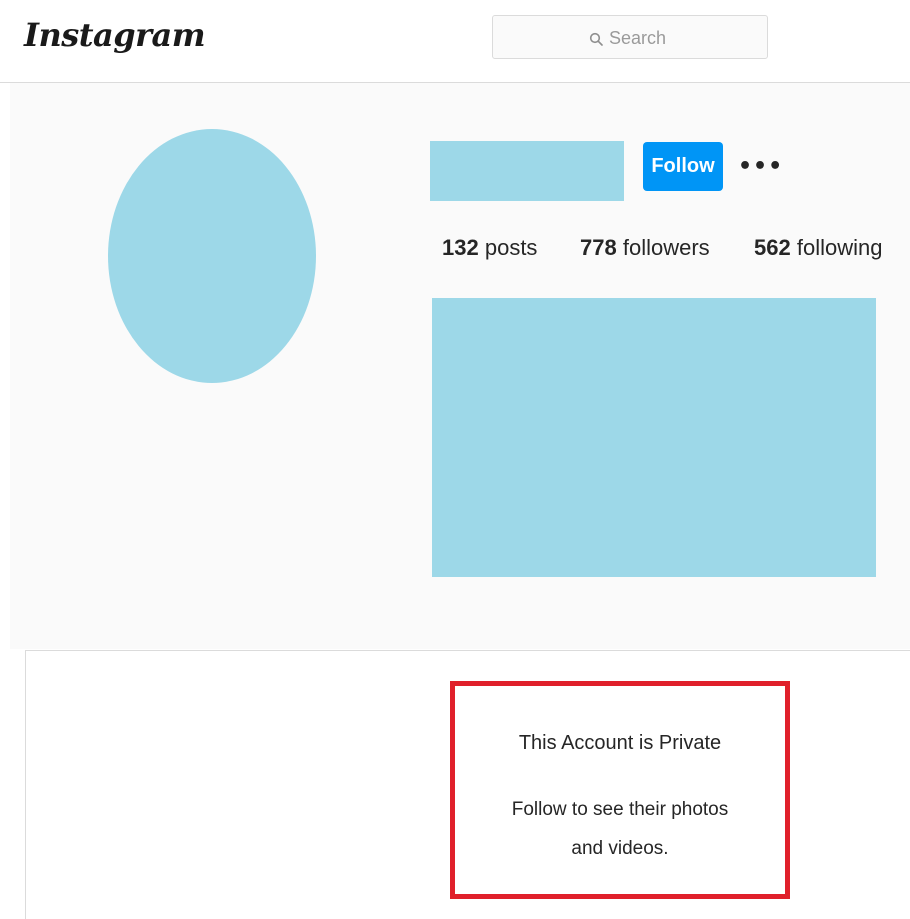  Describe the element at coordinates (666, 247) in the screenshot. I see `followers-label: followers` at that location.